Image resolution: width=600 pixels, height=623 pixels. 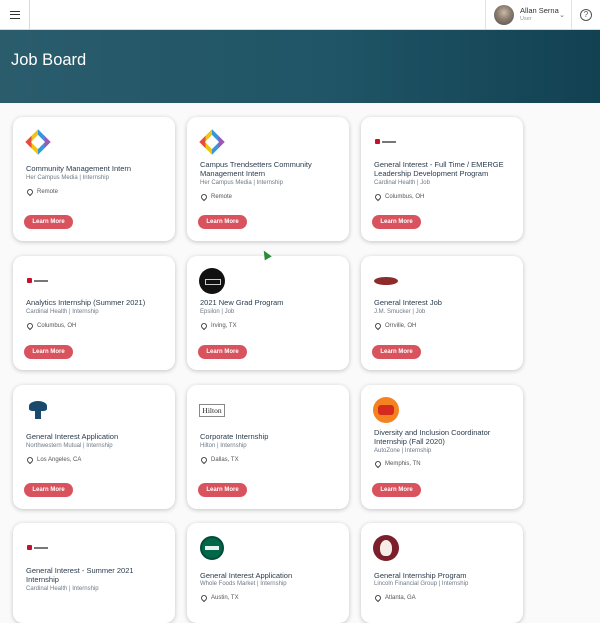 I want to click on job-title: 2021 New Grad Program, so click(x=242, y=302).